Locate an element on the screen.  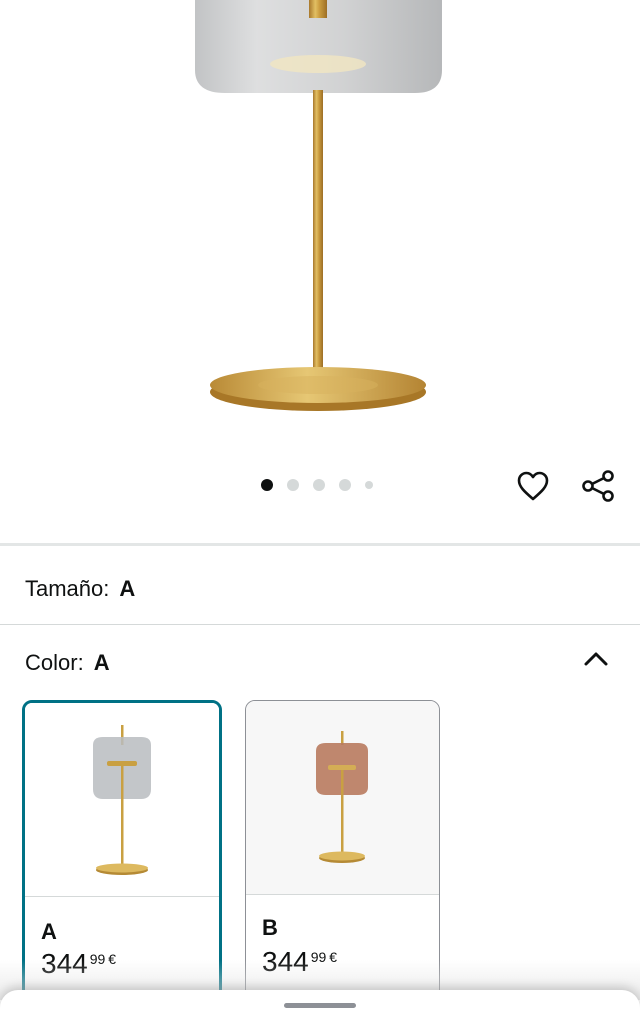
option-name: A is located at coordinates (49, 931).